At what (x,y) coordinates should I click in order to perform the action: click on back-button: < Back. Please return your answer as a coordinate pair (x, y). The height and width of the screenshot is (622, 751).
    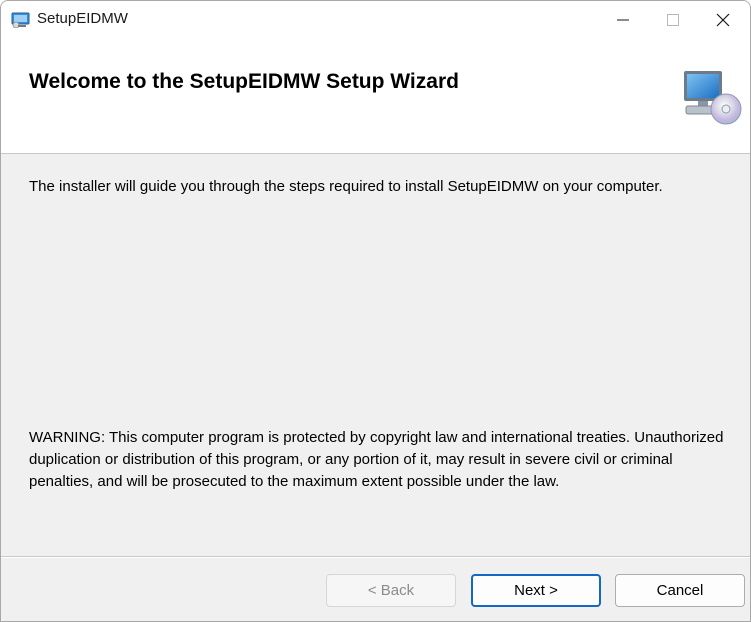
    Looking at the image, I should click on (391, 590).